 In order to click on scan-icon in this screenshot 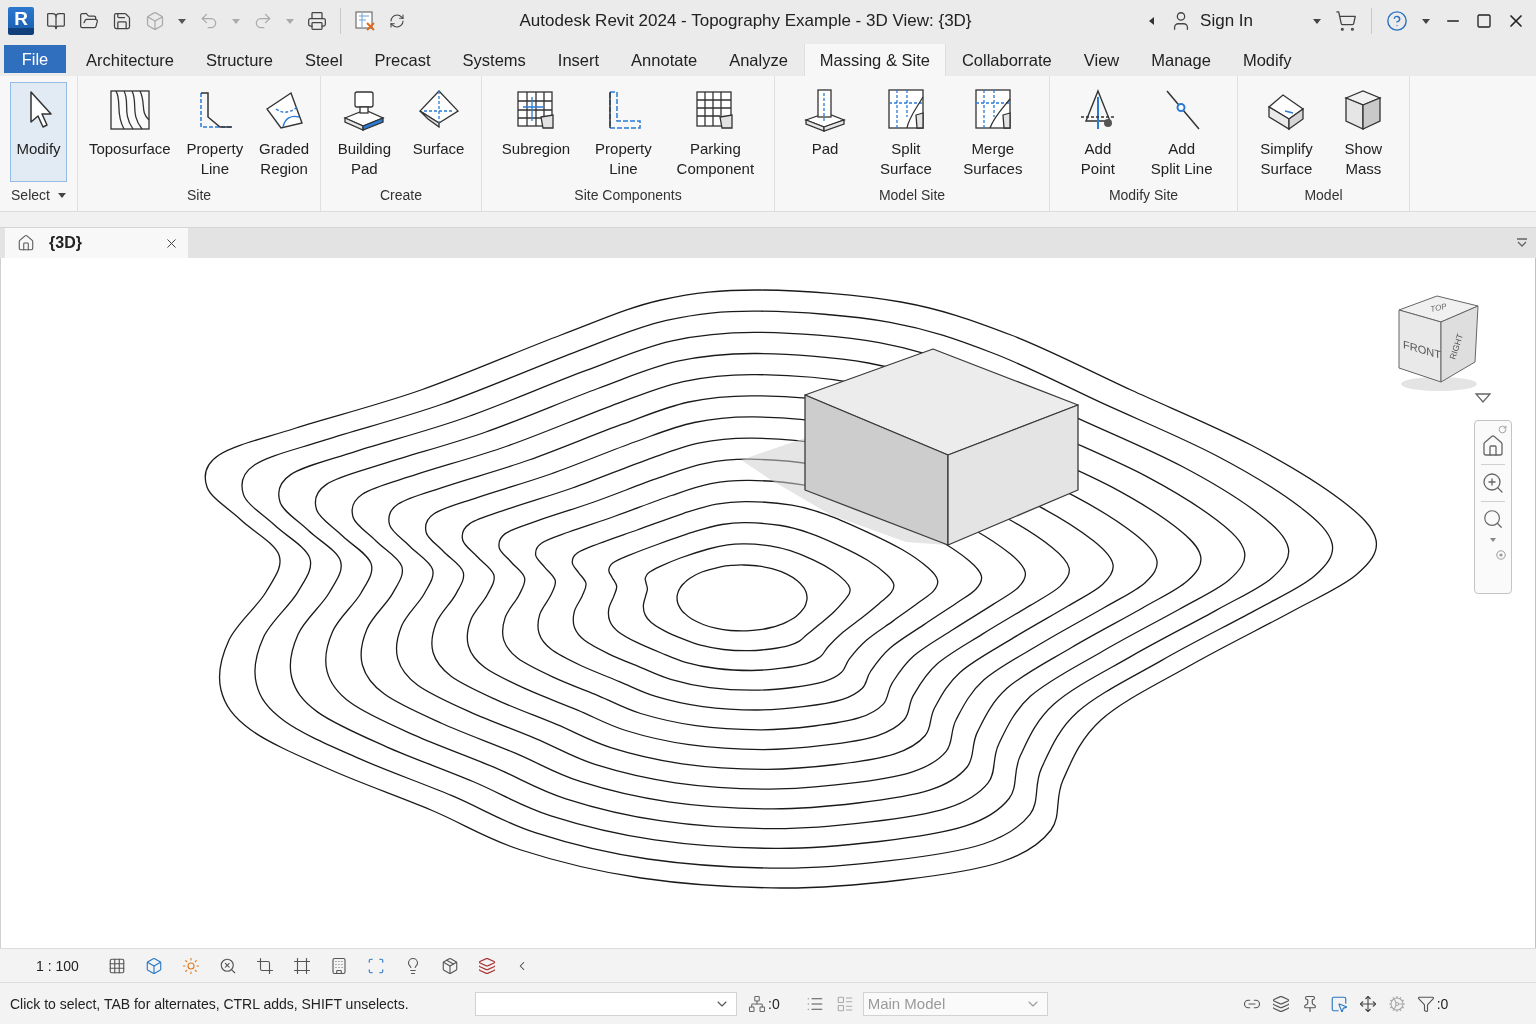, I will do `click(375, 965)`.